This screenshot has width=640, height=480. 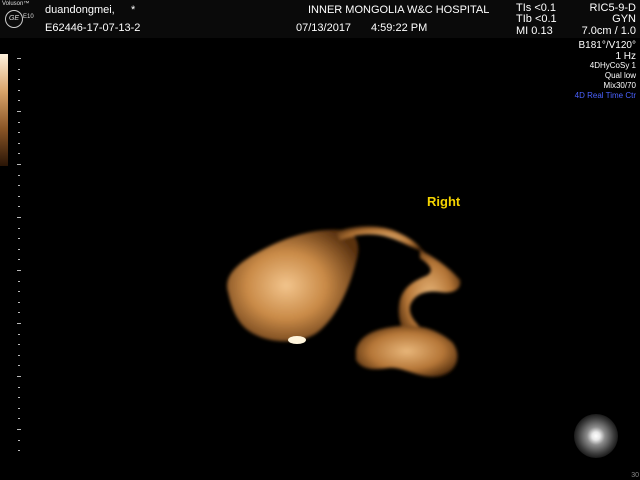 What do you see at coordinates (596, 436) in the screenshot?
I see `light-source-icon` at bounding box center [596, 436].